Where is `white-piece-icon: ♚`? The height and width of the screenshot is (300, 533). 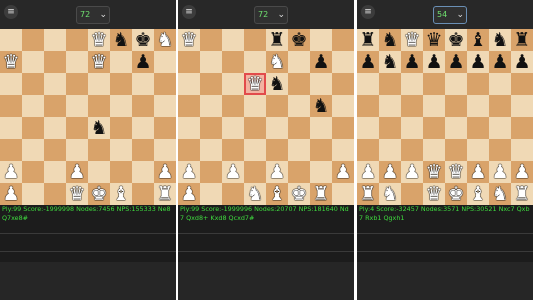
white-piece-icon: ♚ is located at coordinates (98, 194).